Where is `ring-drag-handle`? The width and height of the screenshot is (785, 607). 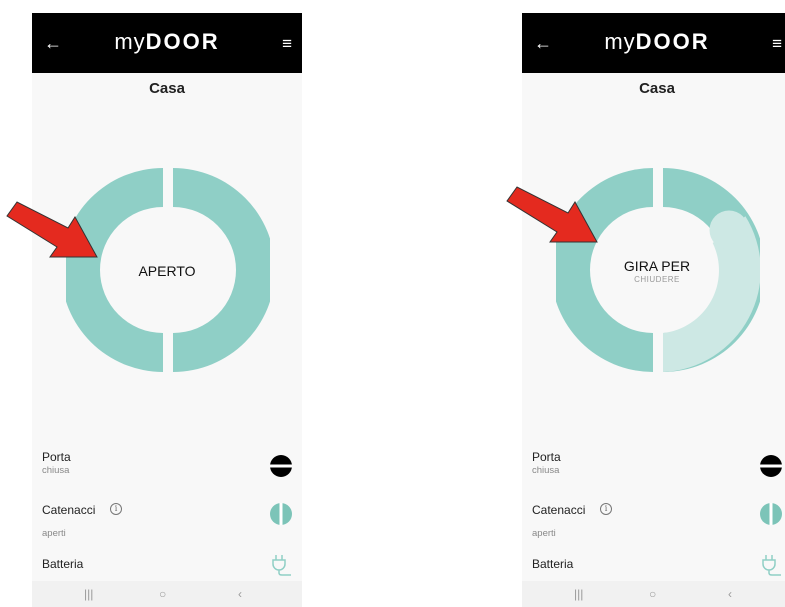 ring-drag-handle is located at coordinates (729, 230).